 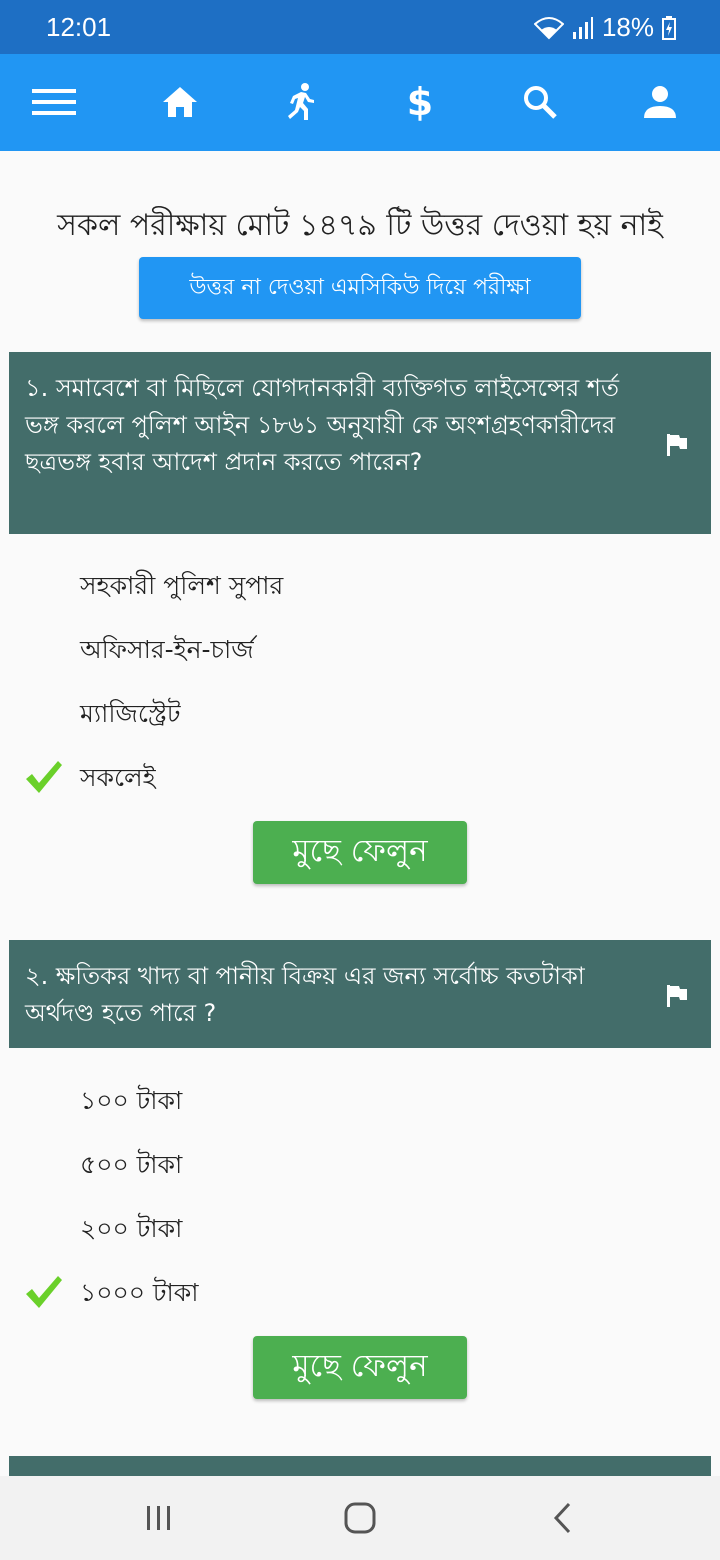 I want to click on status-time: 12:01, so click(x=79, y=27).